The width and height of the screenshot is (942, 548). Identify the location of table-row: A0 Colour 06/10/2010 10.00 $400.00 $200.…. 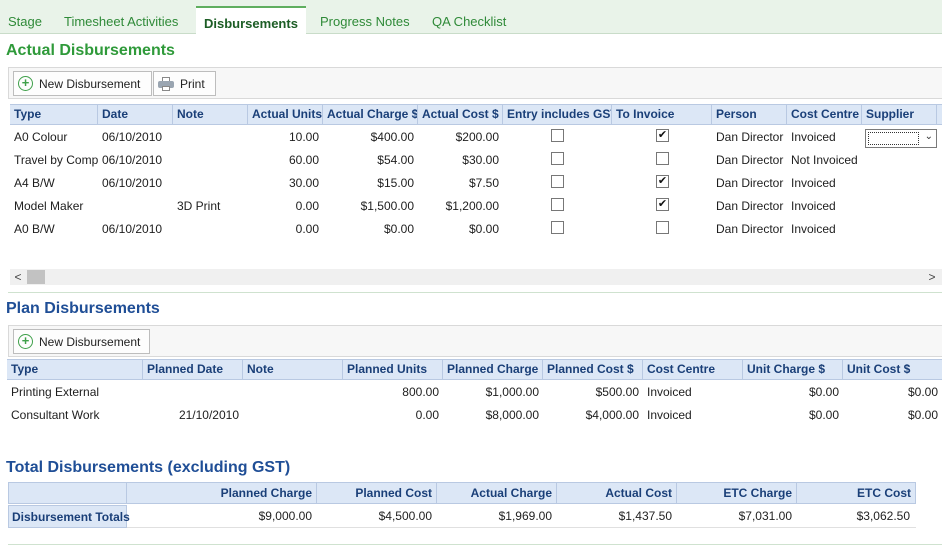
(476, 137).